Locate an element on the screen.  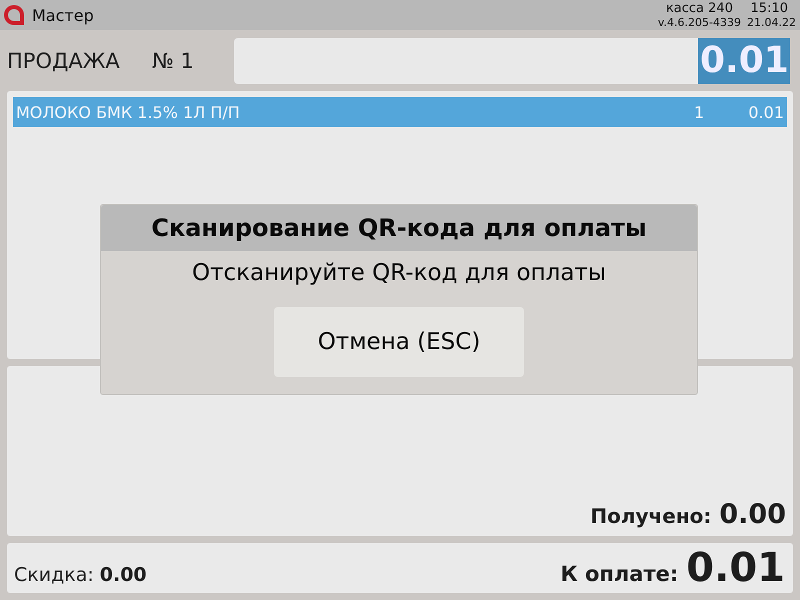
cancel-button: Отмена (ESC) is located at coordinates (399, 342).